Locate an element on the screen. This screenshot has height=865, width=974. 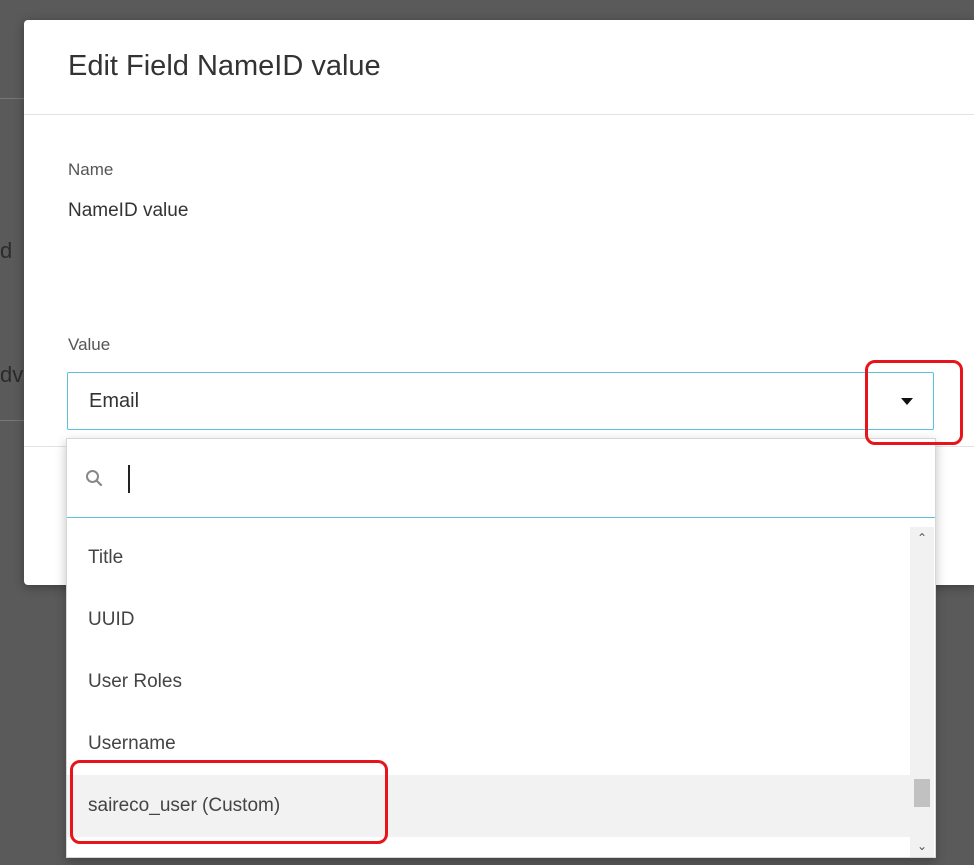
dropdown-search is located at coordinates (501, 478).